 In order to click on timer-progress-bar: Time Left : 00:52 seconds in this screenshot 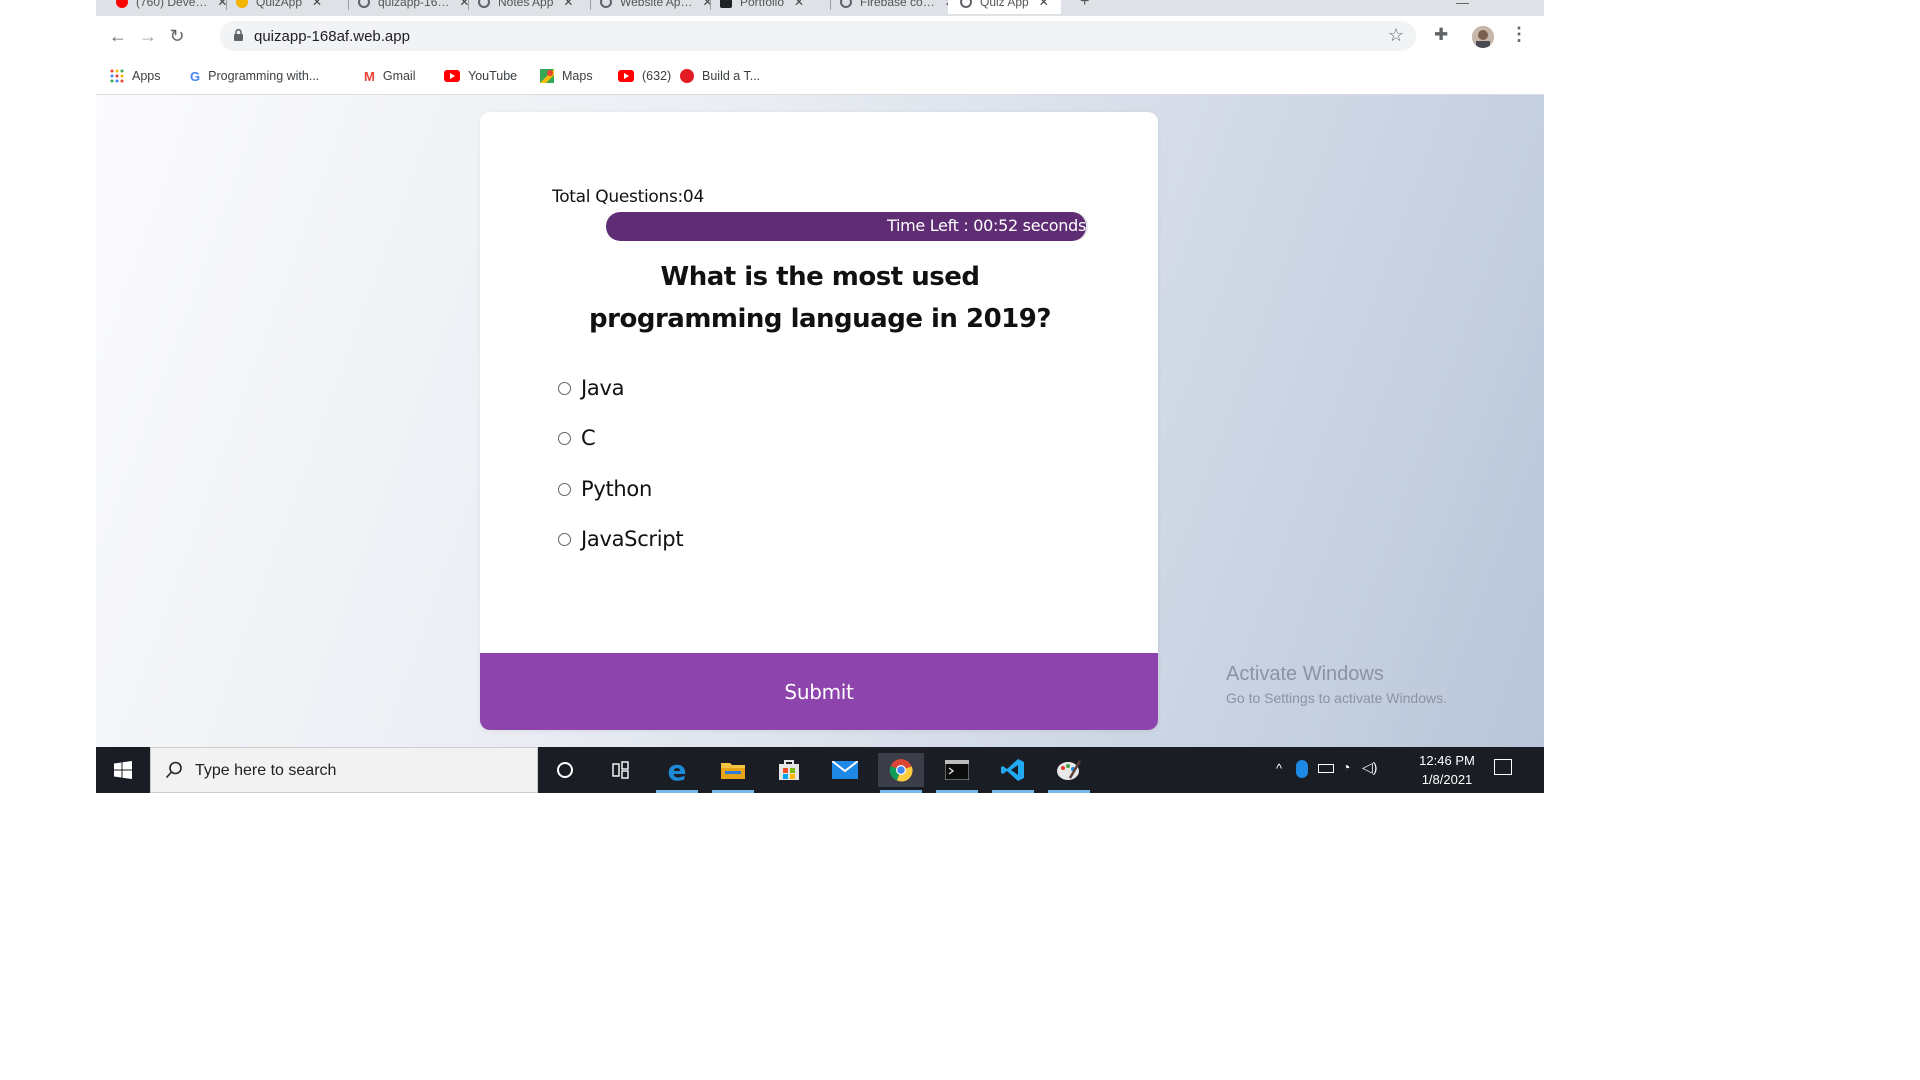, I will do `click(847, 226)`.